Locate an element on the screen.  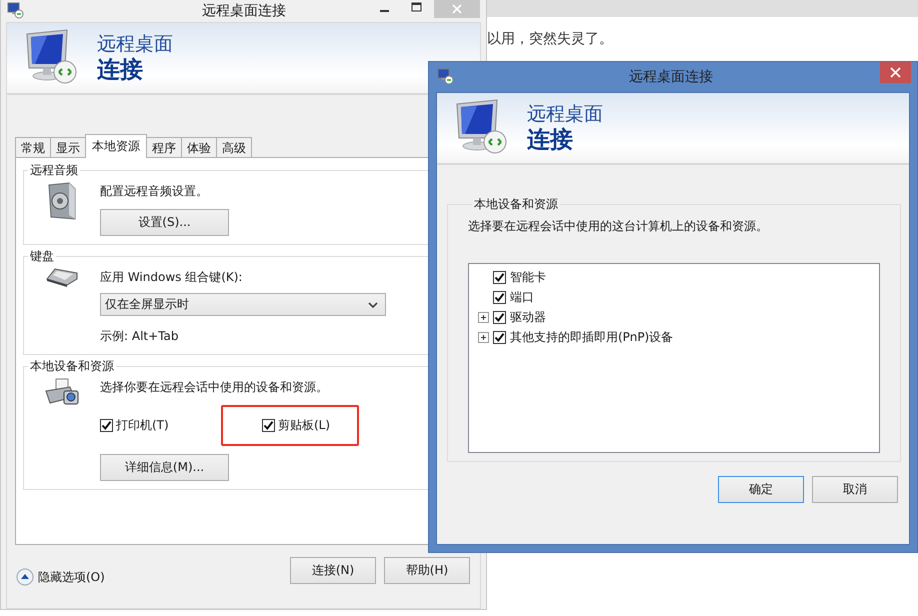
button: 确定 is located at coordinates (761, 489).